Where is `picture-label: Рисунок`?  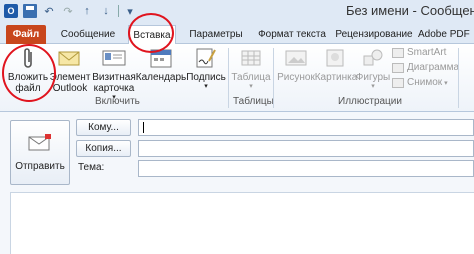 picture-label: Рисунок is located at coordinates (296, 77).